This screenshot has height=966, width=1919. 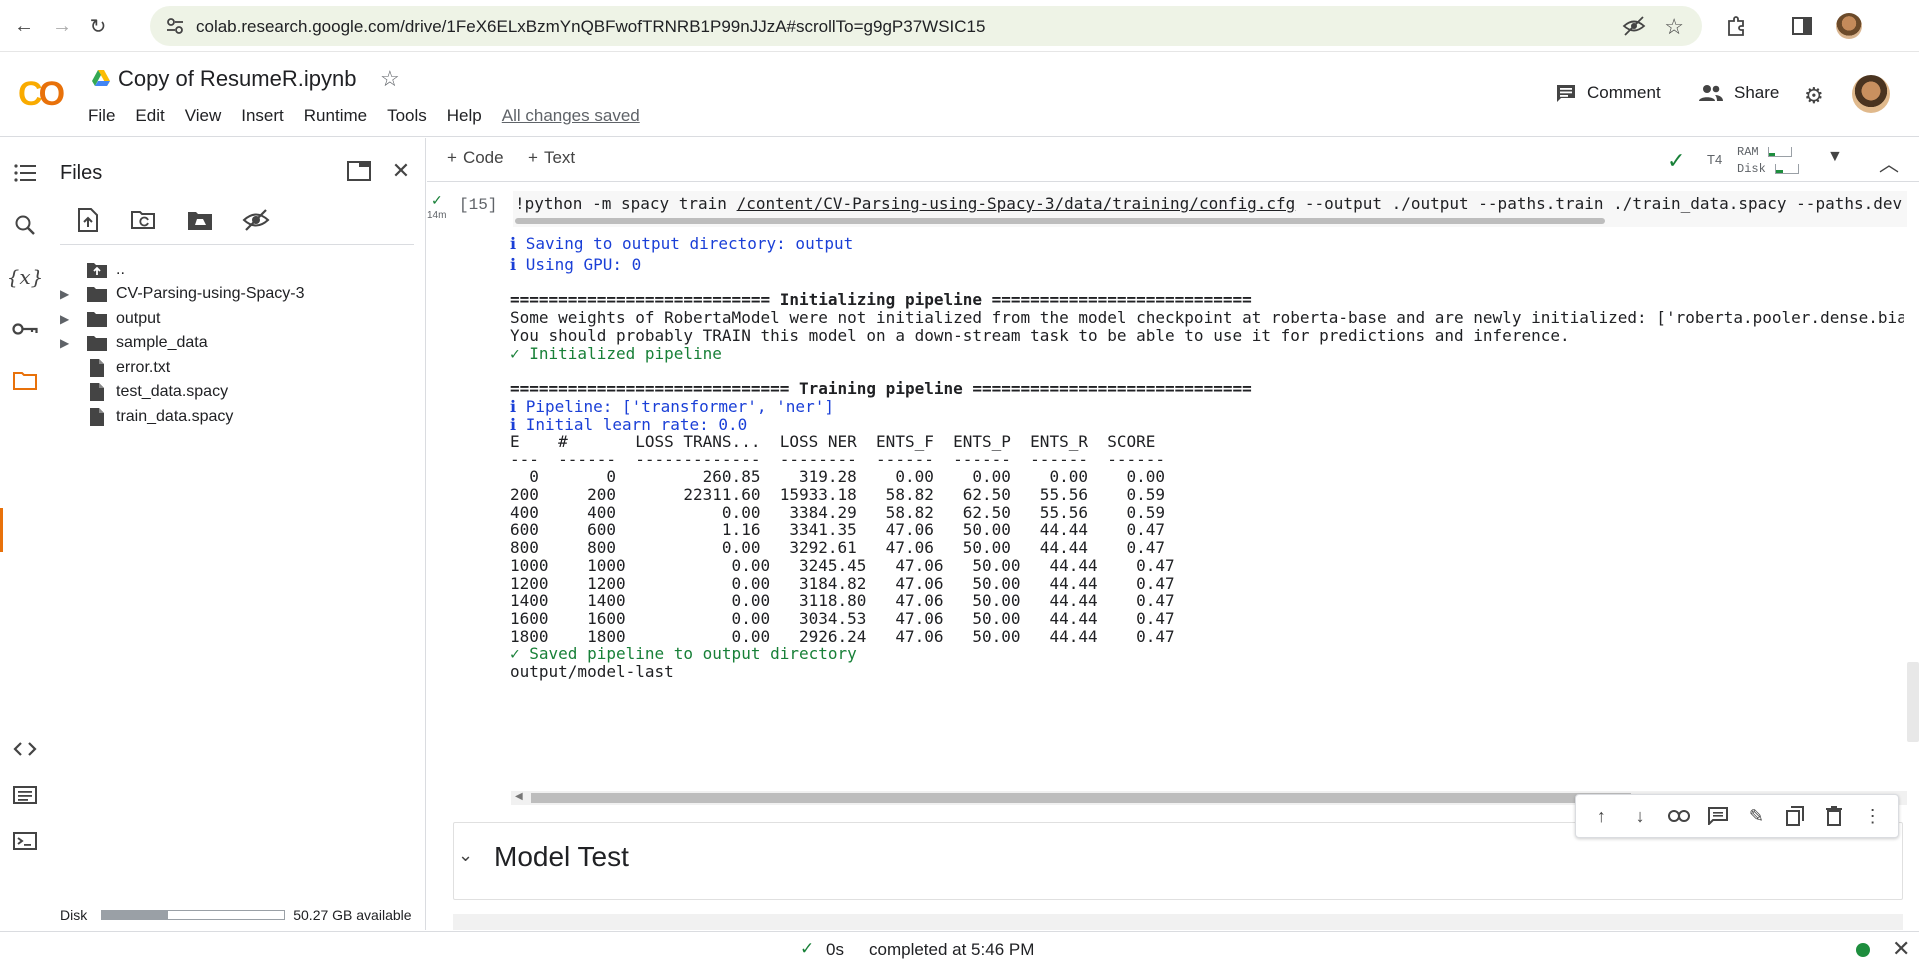 What do you see at coordinates (1834, 816) in the screenshot?
I see `delete-trash-icon` at bounding box center [1834, 816].